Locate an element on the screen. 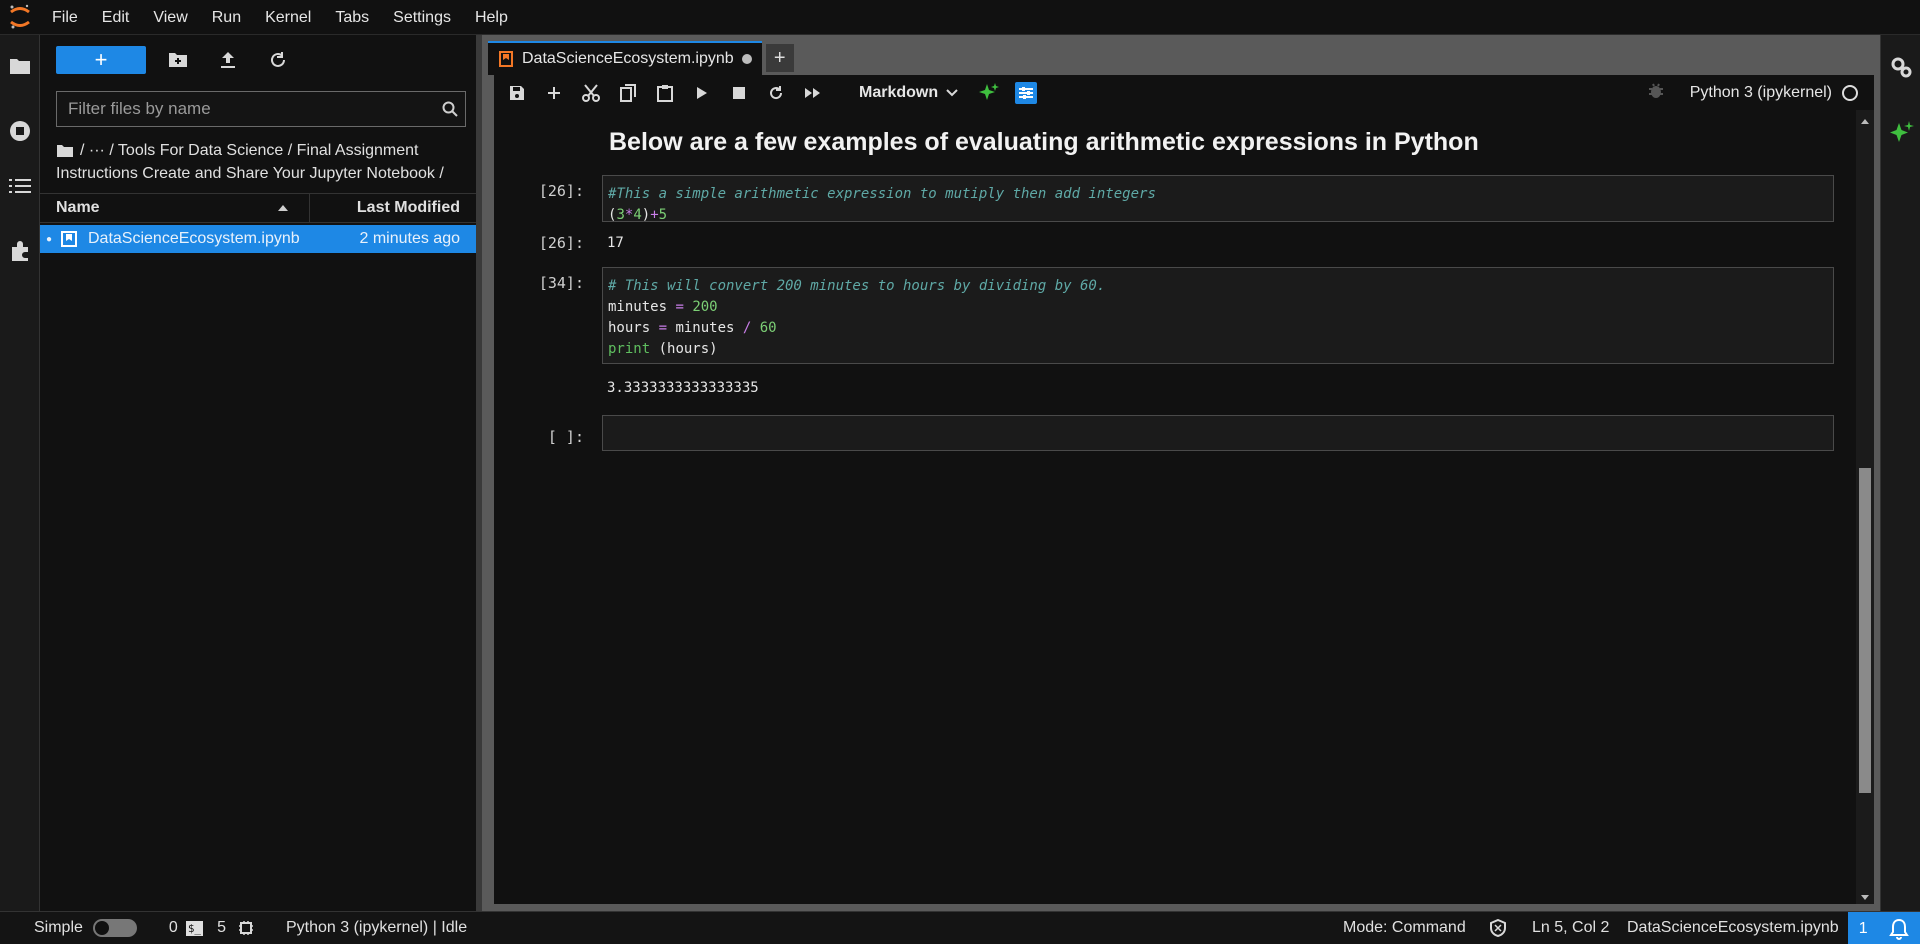 The image size is (1920, 944). menu-settings: Settings is located at coordinates (422, 17).